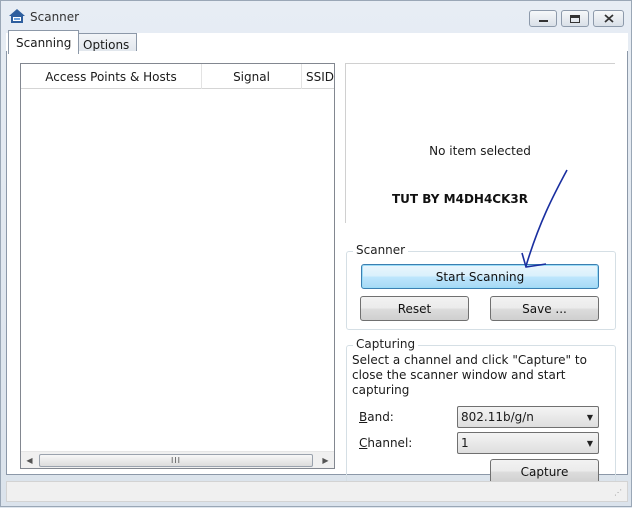 The width and height of the screenshot is (632, 508). I want to click on scroll-thumb: III, so click(176, 460).